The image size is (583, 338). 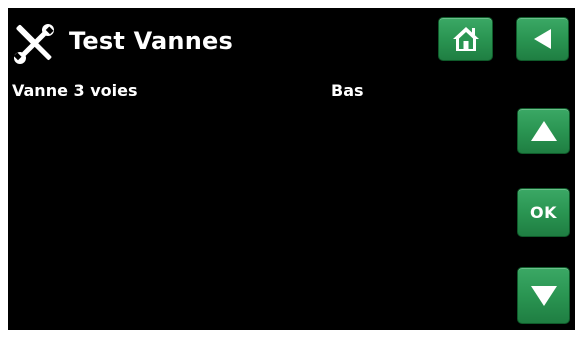 What do you see at coordinates (347, 90) in the screenshot?
I see `valve-row-value: Bas` at bounding box center [347, 90].